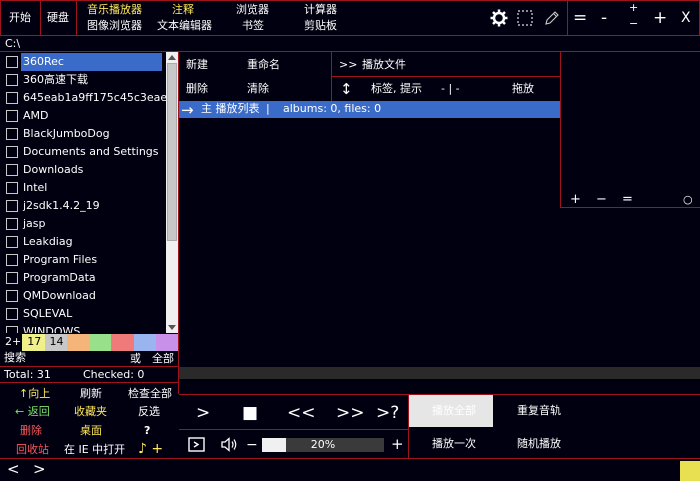  I want to click on clipboard-button: 剪贴板, so click(320, 26).